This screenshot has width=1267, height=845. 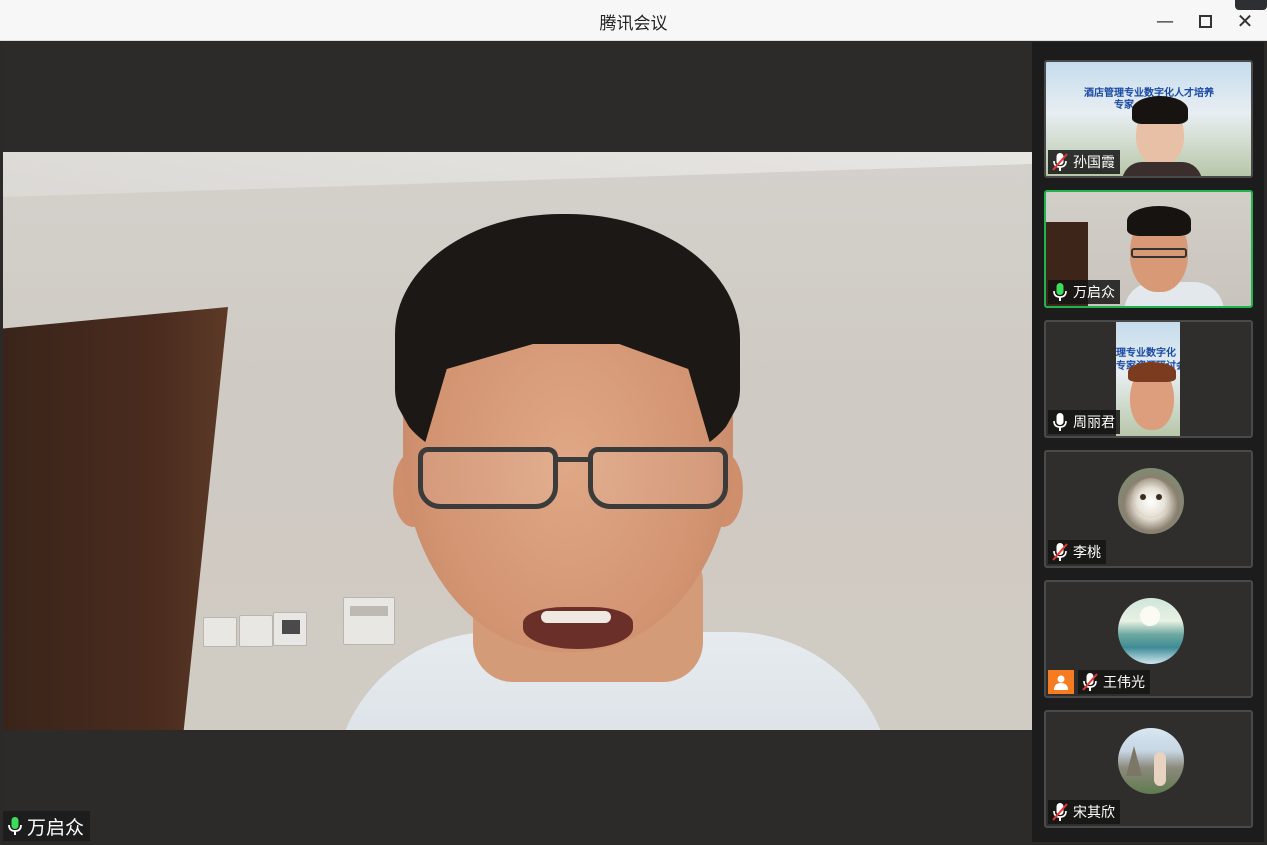 I want to click on participant-tile: 王伟光, so click(x=1148, y=639).